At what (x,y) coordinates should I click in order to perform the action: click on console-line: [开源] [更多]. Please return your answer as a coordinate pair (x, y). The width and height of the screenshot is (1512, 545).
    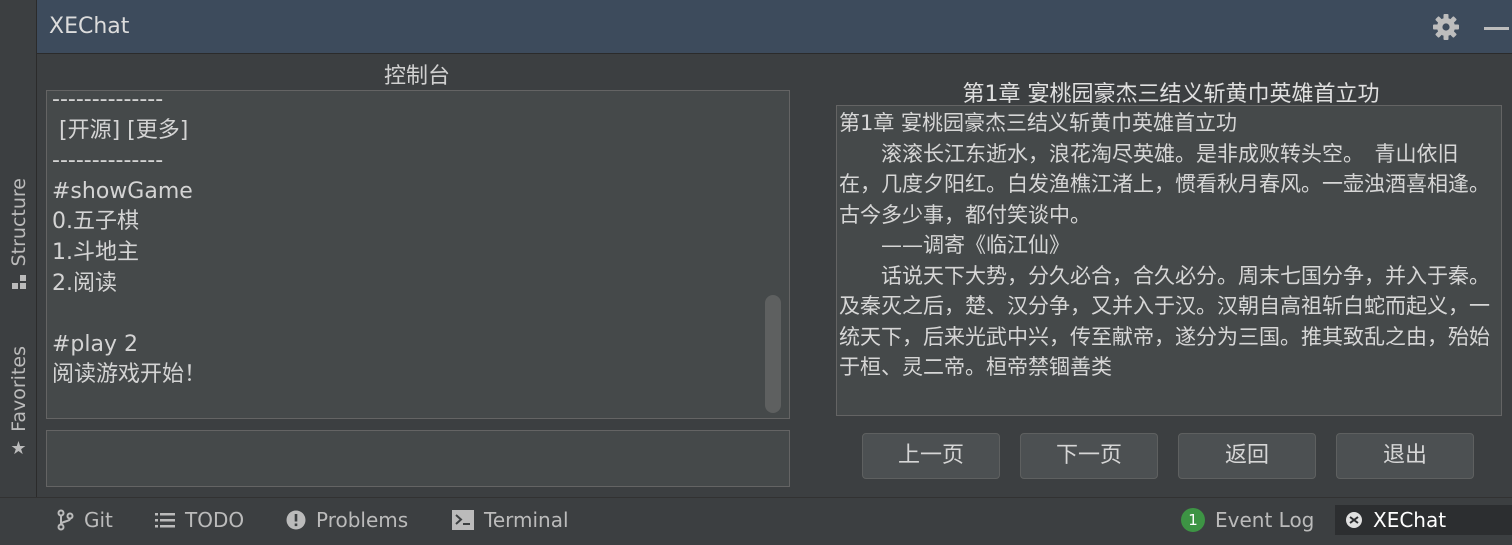
    Looking at the image, I should click on (120, 130).